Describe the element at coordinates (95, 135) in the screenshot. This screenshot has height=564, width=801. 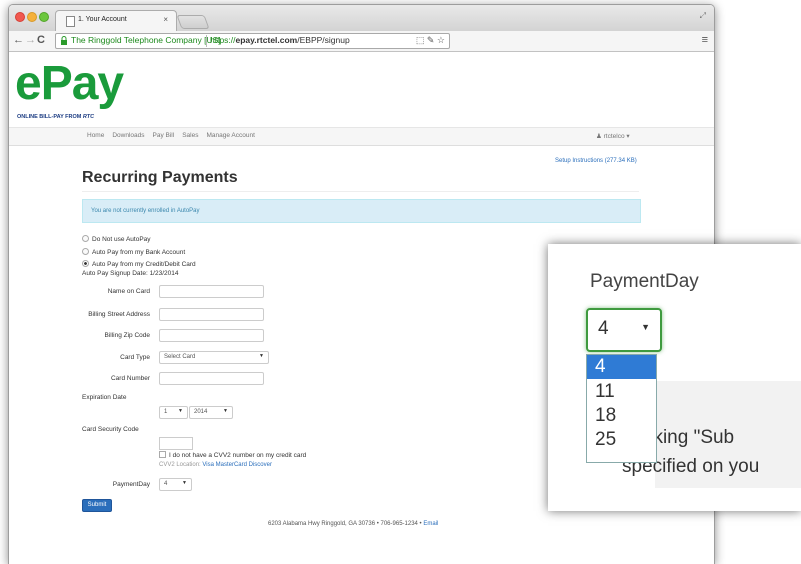
I see `nav-home: Home` at that location.